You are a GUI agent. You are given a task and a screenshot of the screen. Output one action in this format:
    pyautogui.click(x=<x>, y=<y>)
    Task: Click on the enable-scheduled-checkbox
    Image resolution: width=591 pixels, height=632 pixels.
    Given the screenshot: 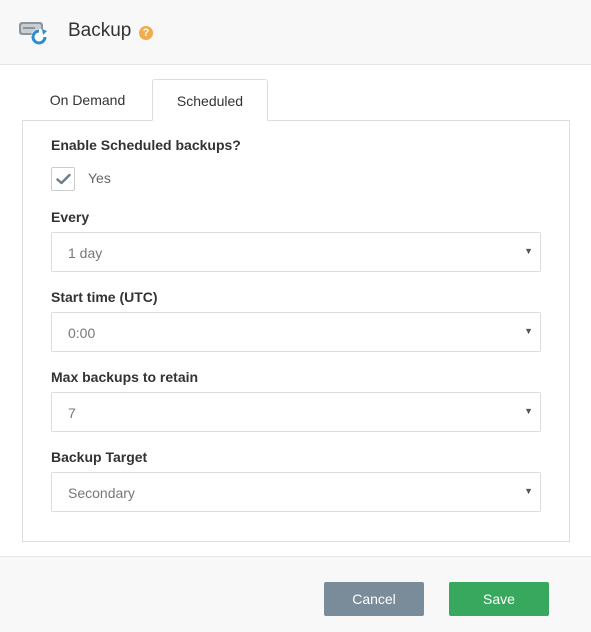 What is the action you would take?
    pyautogui.click(x=63, y=179)
    